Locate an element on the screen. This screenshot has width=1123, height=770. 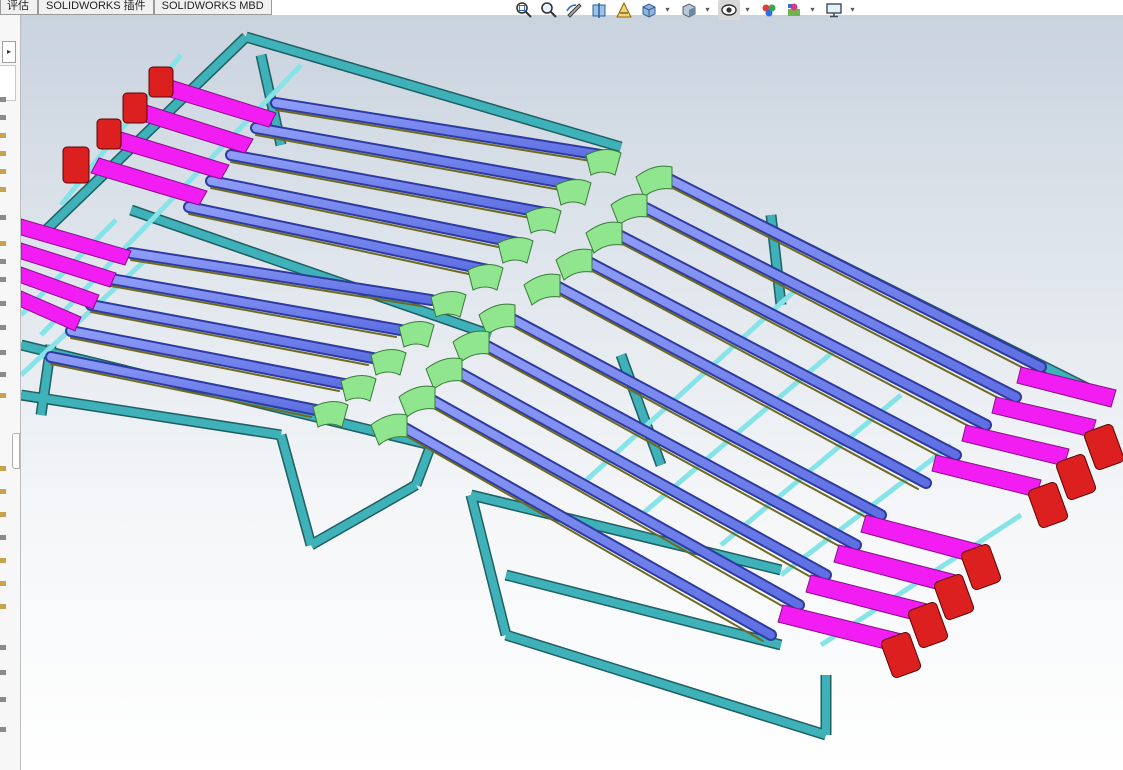
display-style-icon is located at coordinates (689, 10).